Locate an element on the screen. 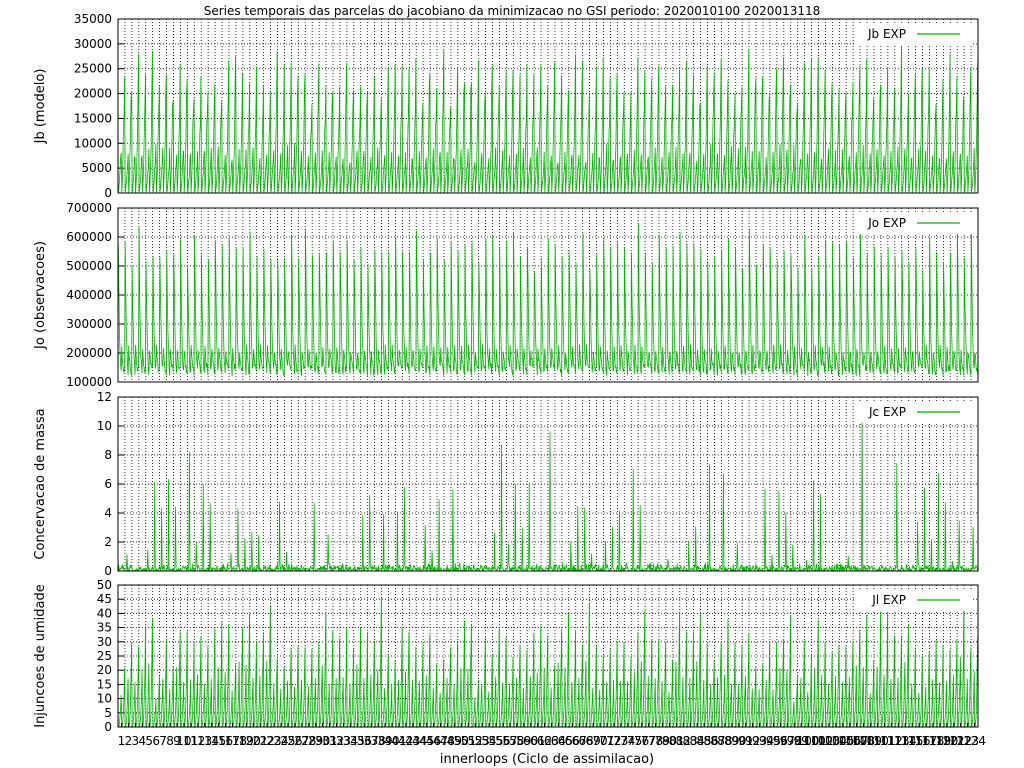 The height and width of the screenshot is (768, 1024). legend: Jc EXP is located at coordinates (914, 412).